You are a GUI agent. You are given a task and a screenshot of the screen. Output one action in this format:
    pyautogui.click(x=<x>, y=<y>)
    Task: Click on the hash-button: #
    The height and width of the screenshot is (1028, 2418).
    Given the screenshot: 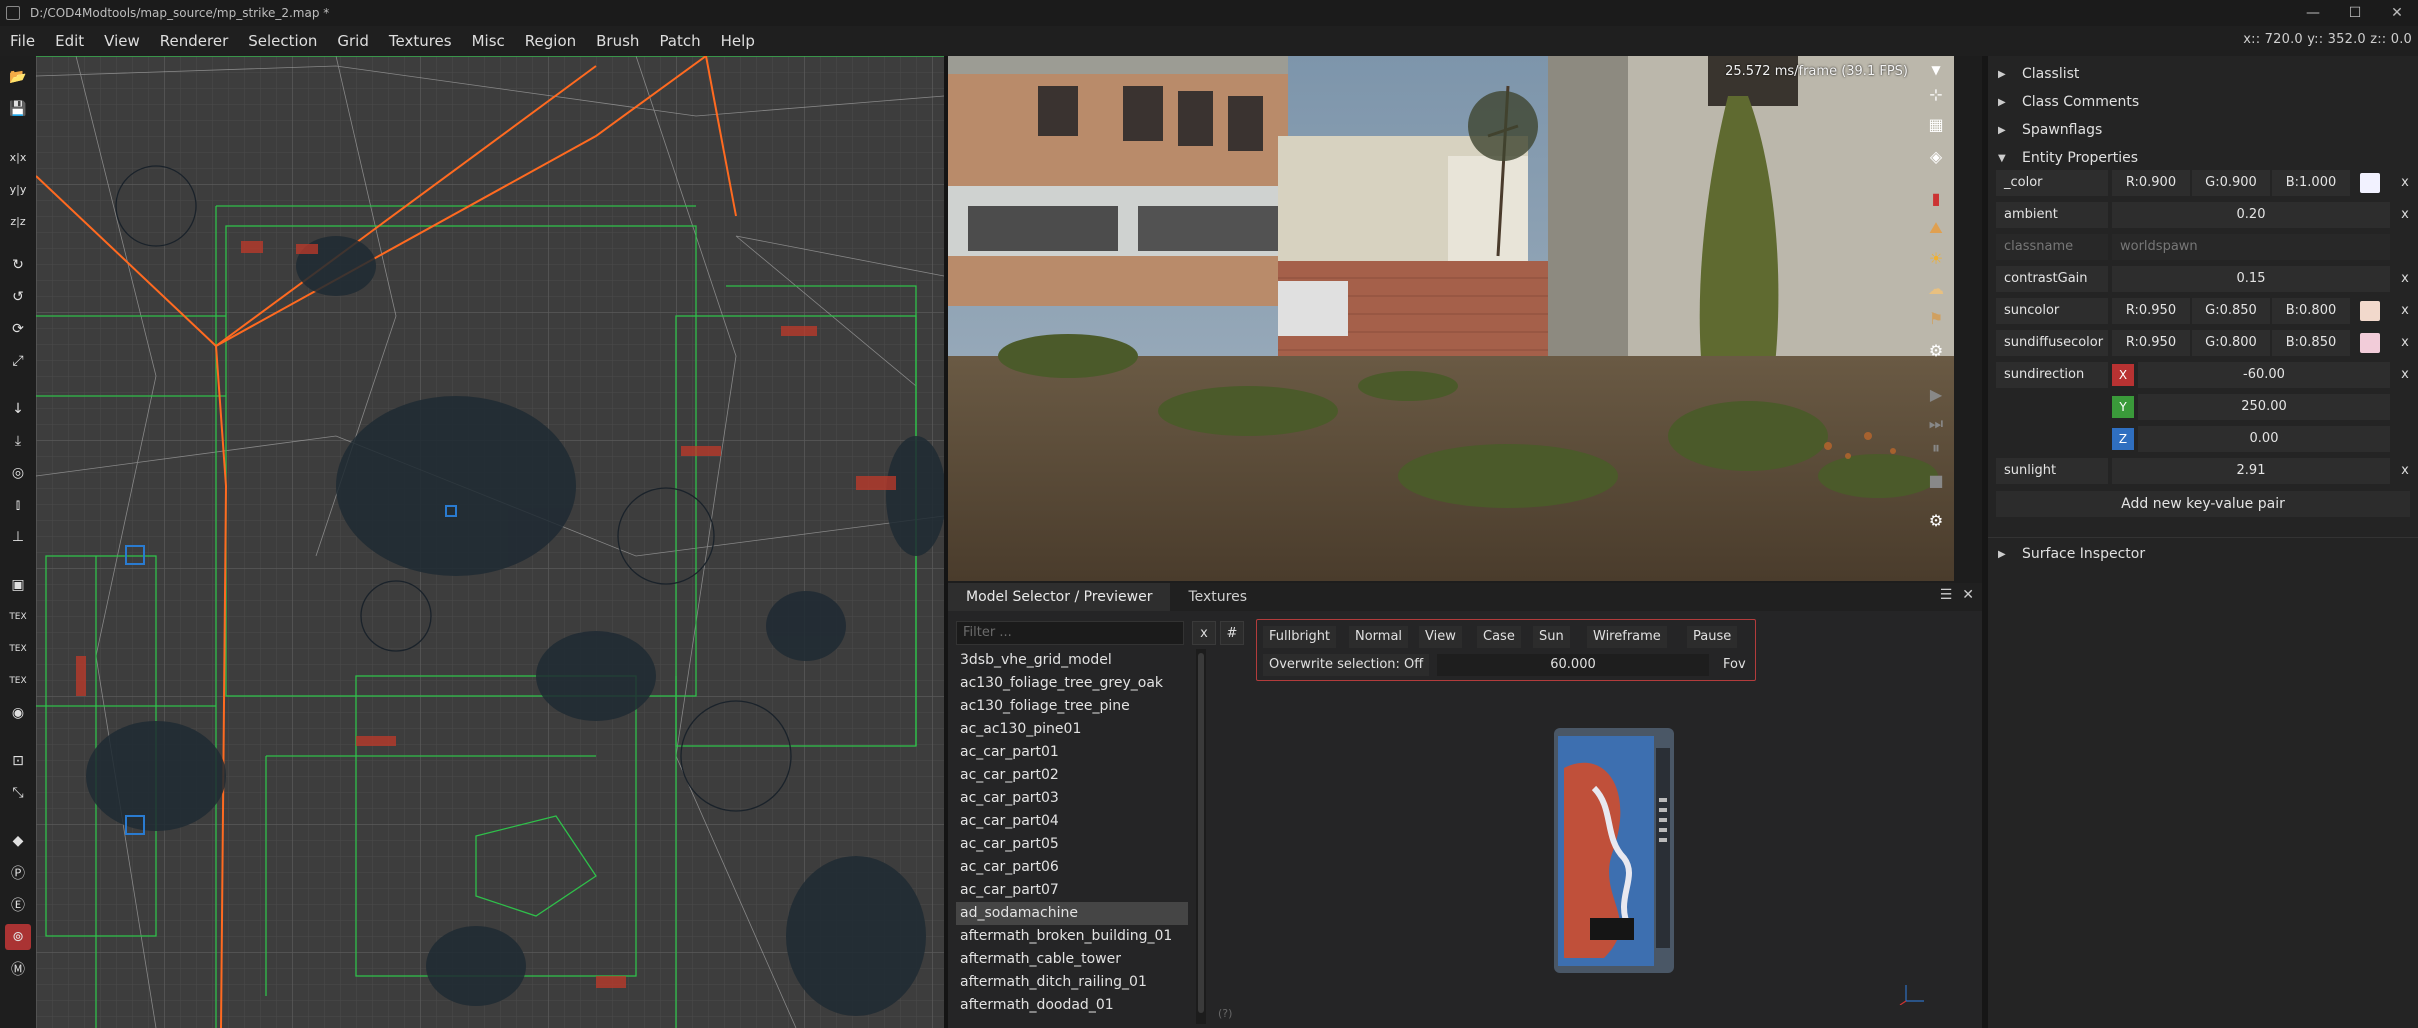 What is the action you would take?
    pyautogui.click(x=1232, y=633)
    